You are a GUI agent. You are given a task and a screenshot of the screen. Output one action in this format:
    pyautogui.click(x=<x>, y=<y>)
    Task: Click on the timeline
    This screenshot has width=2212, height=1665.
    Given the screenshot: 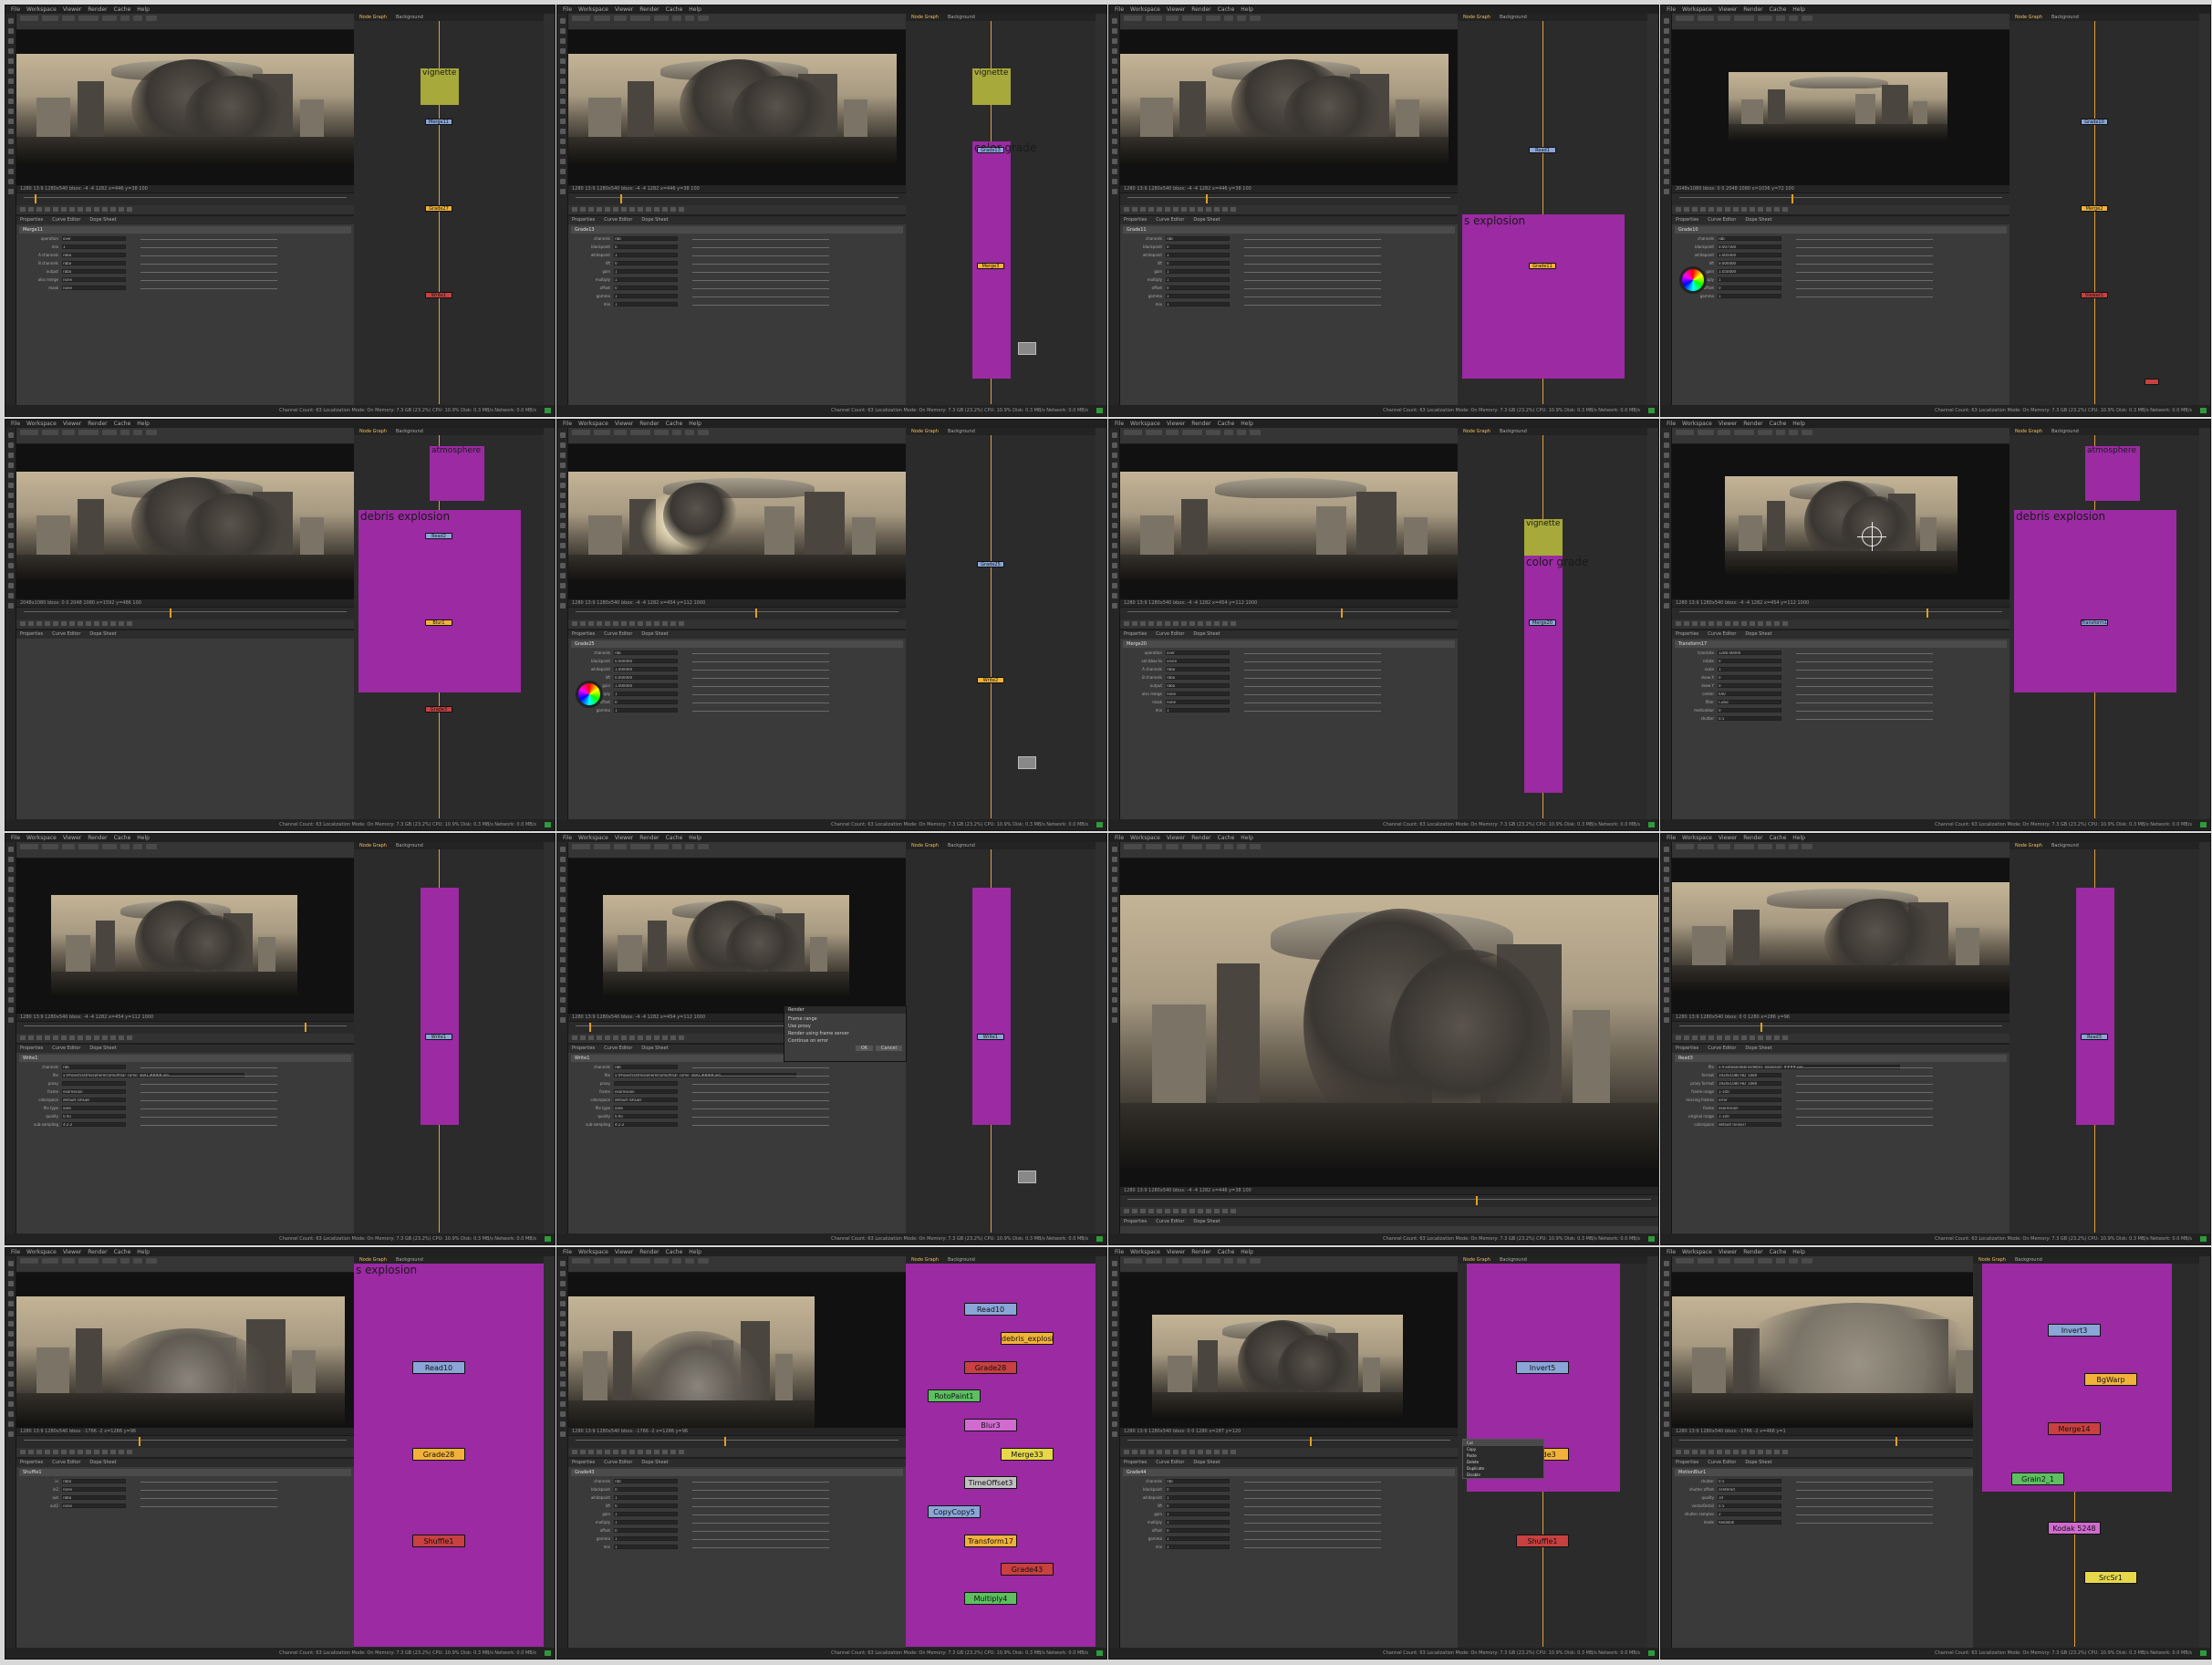 What is the action you would take?
    pyautogui.click(x=737, y=613)
    